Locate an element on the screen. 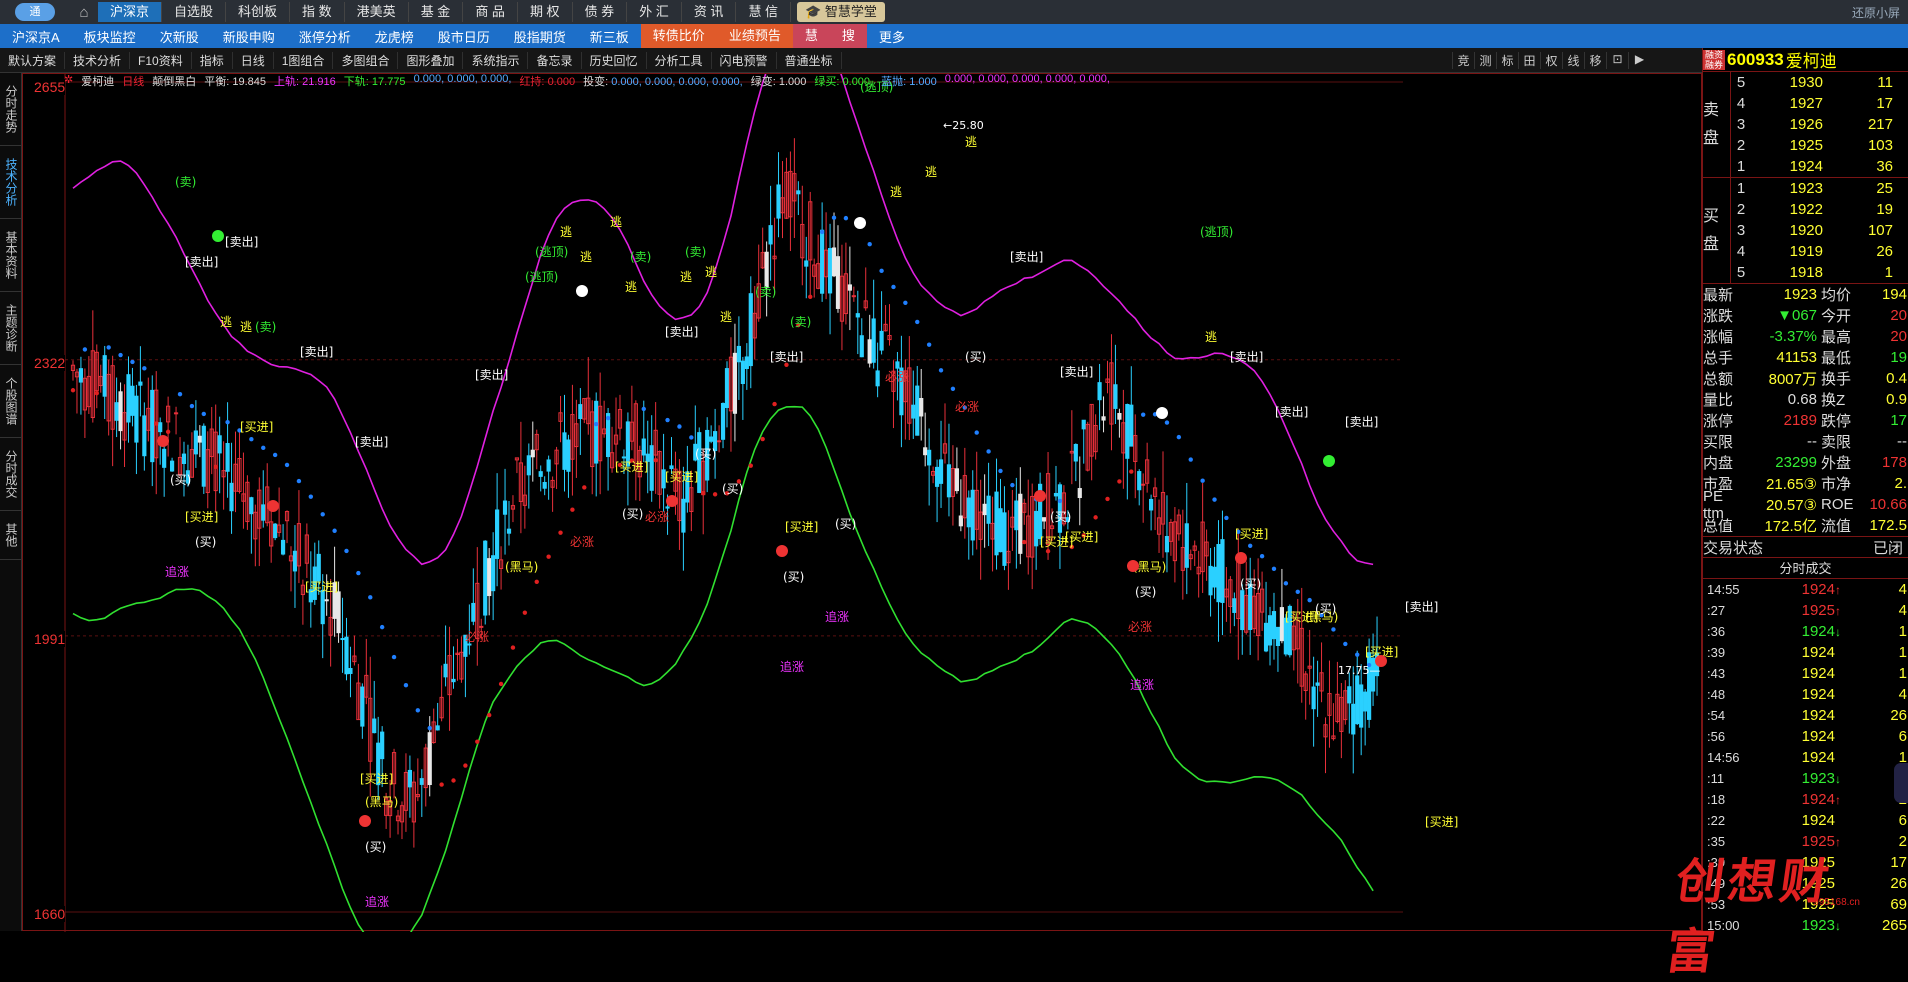 The height and width of the screenshot is (982, 1908). top-menu-0: 沪深京 is located at coordinates (130, 12).